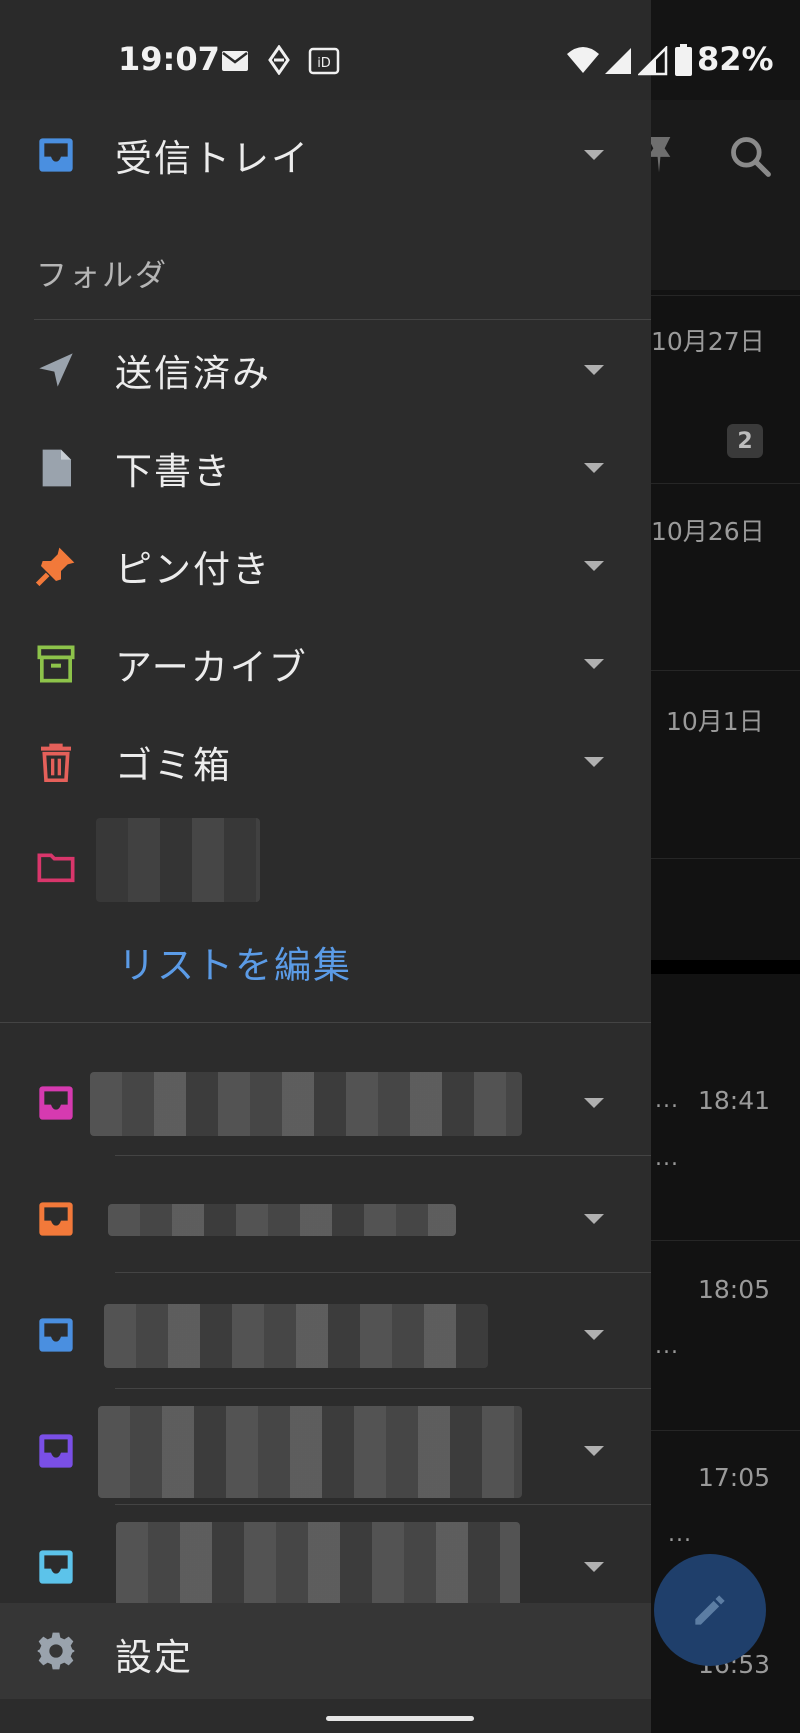 Image resolution: width=800 pixels, height=1733 pixels. What do you see at coordinates (56, 868) in the screenshot?
I see `folder-icon` at bounding box center [56, 868].